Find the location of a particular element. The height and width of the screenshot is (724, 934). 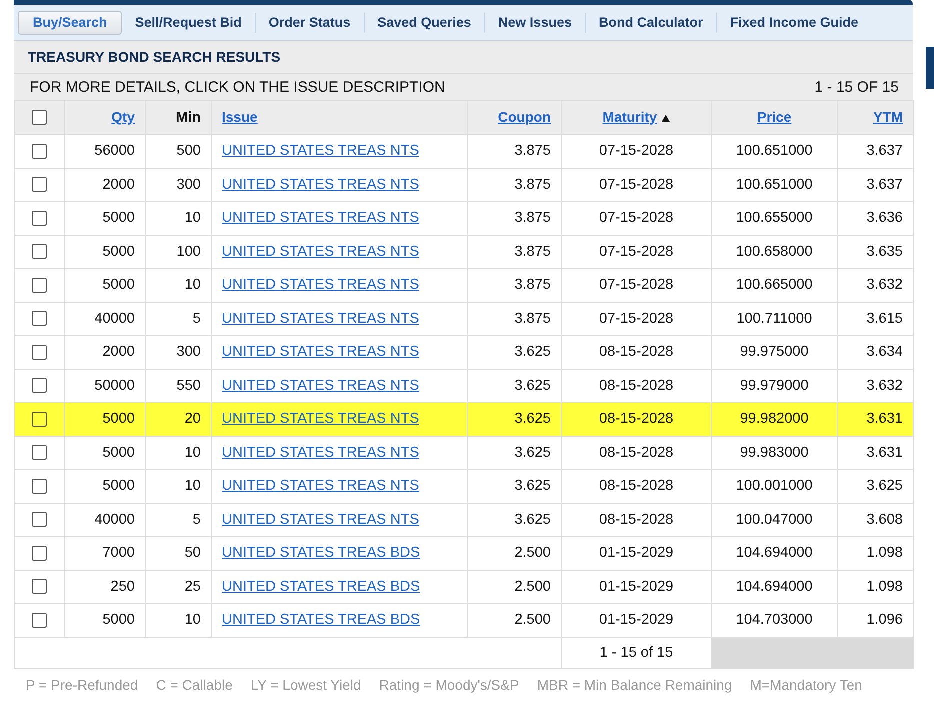

tab: Order Status is located at coordinates (309, 22).